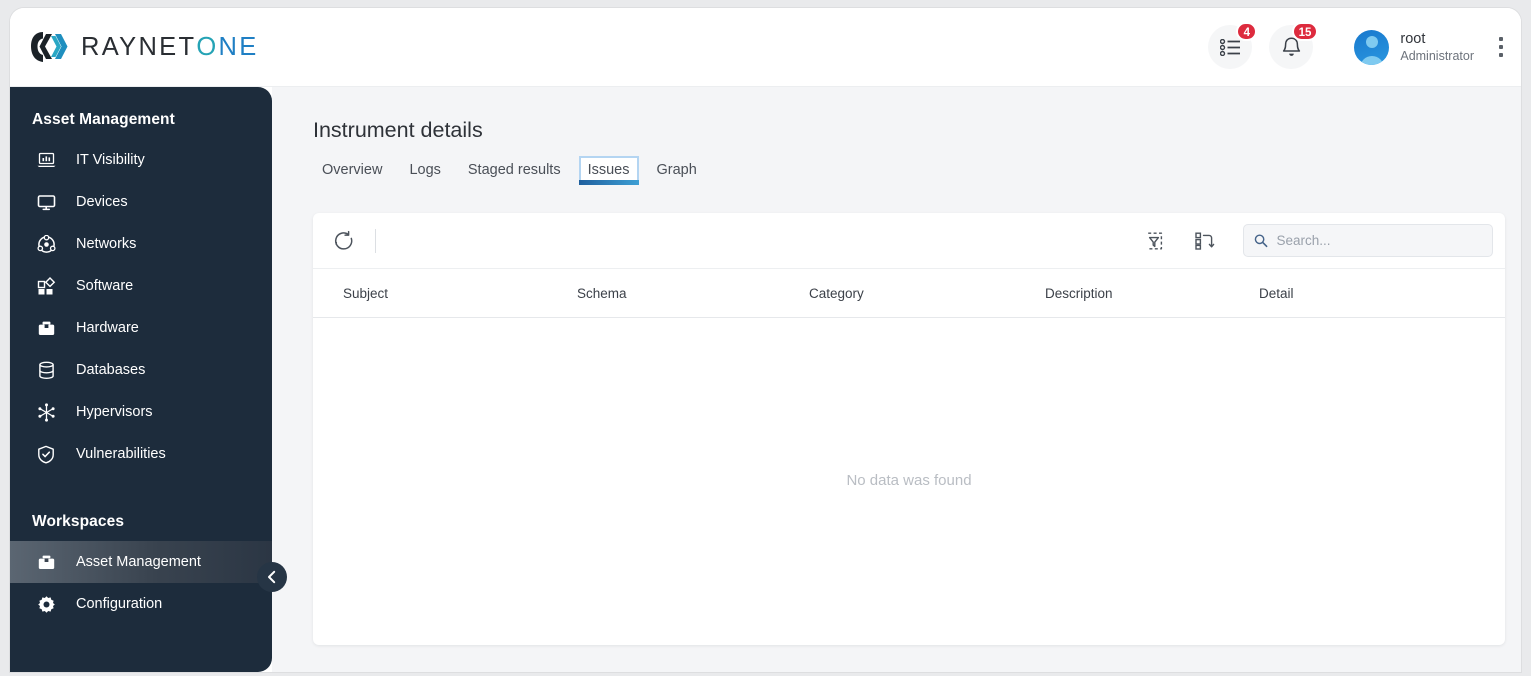  I want to click on sidebar-item-label: Configuration, so click(119, 604).